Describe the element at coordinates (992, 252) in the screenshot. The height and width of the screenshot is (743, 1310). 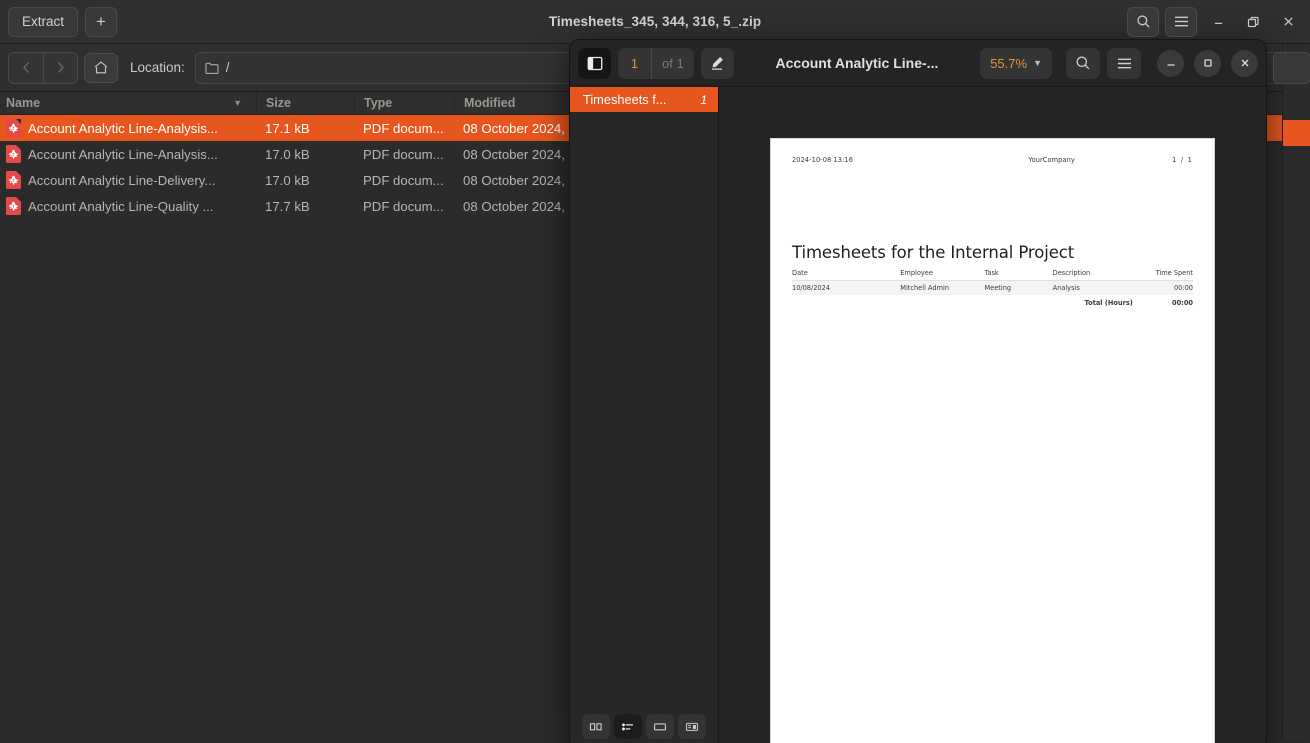
I see `document-title: Timesheets for the Internal Project` at that location.